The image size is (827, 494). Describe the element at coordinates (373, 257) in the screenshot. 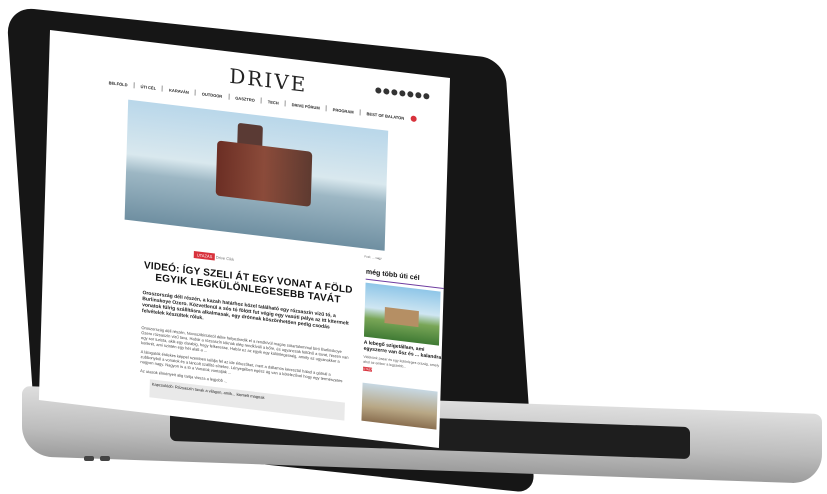

I see `image-caption: Fotó: ... vagy` at that location.